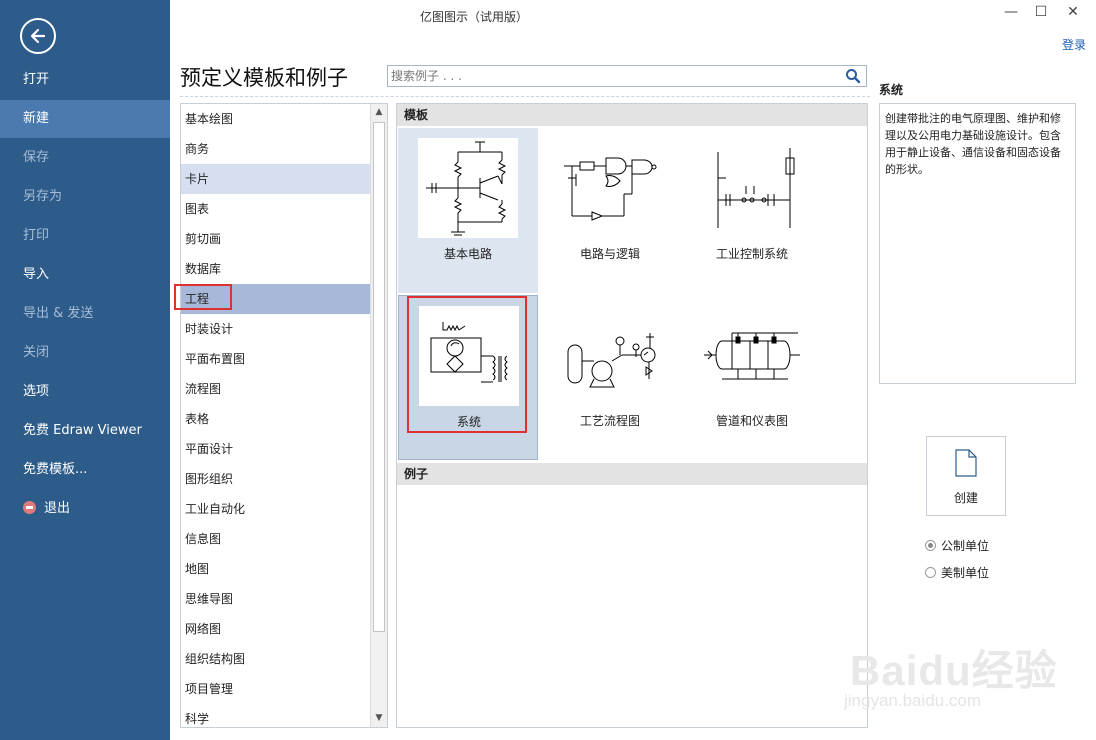 Image resolution: width=1096 pixels, height=740 pixels. I want to click on basic-circuit-icon, so click(468, 188).